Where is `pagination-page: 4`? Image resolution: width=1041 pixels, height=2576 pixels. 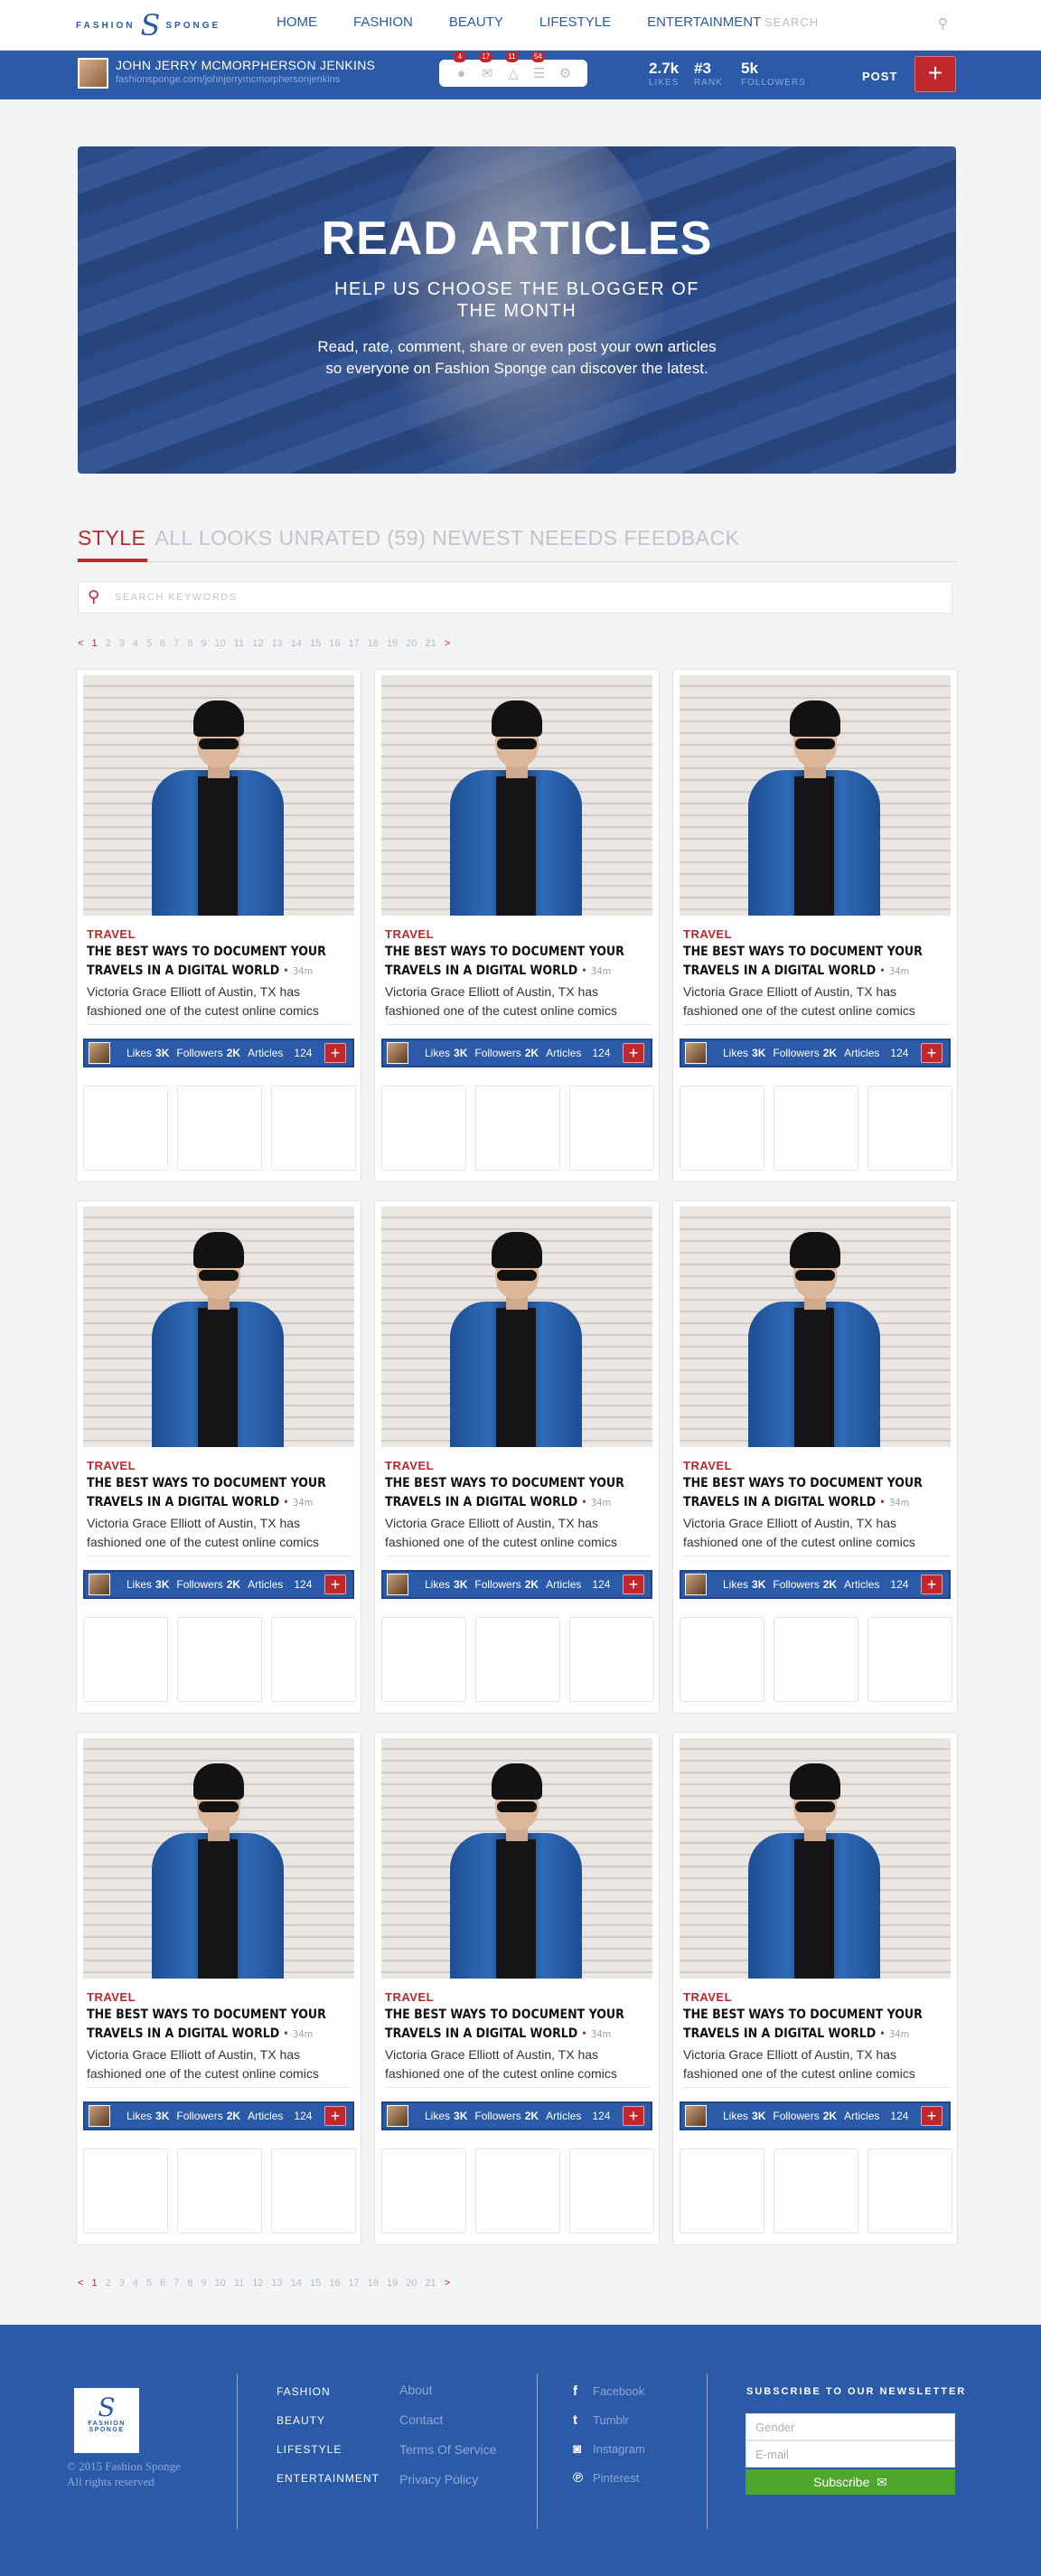
pagination-page: 4 is located at coordinates (135, 2284).